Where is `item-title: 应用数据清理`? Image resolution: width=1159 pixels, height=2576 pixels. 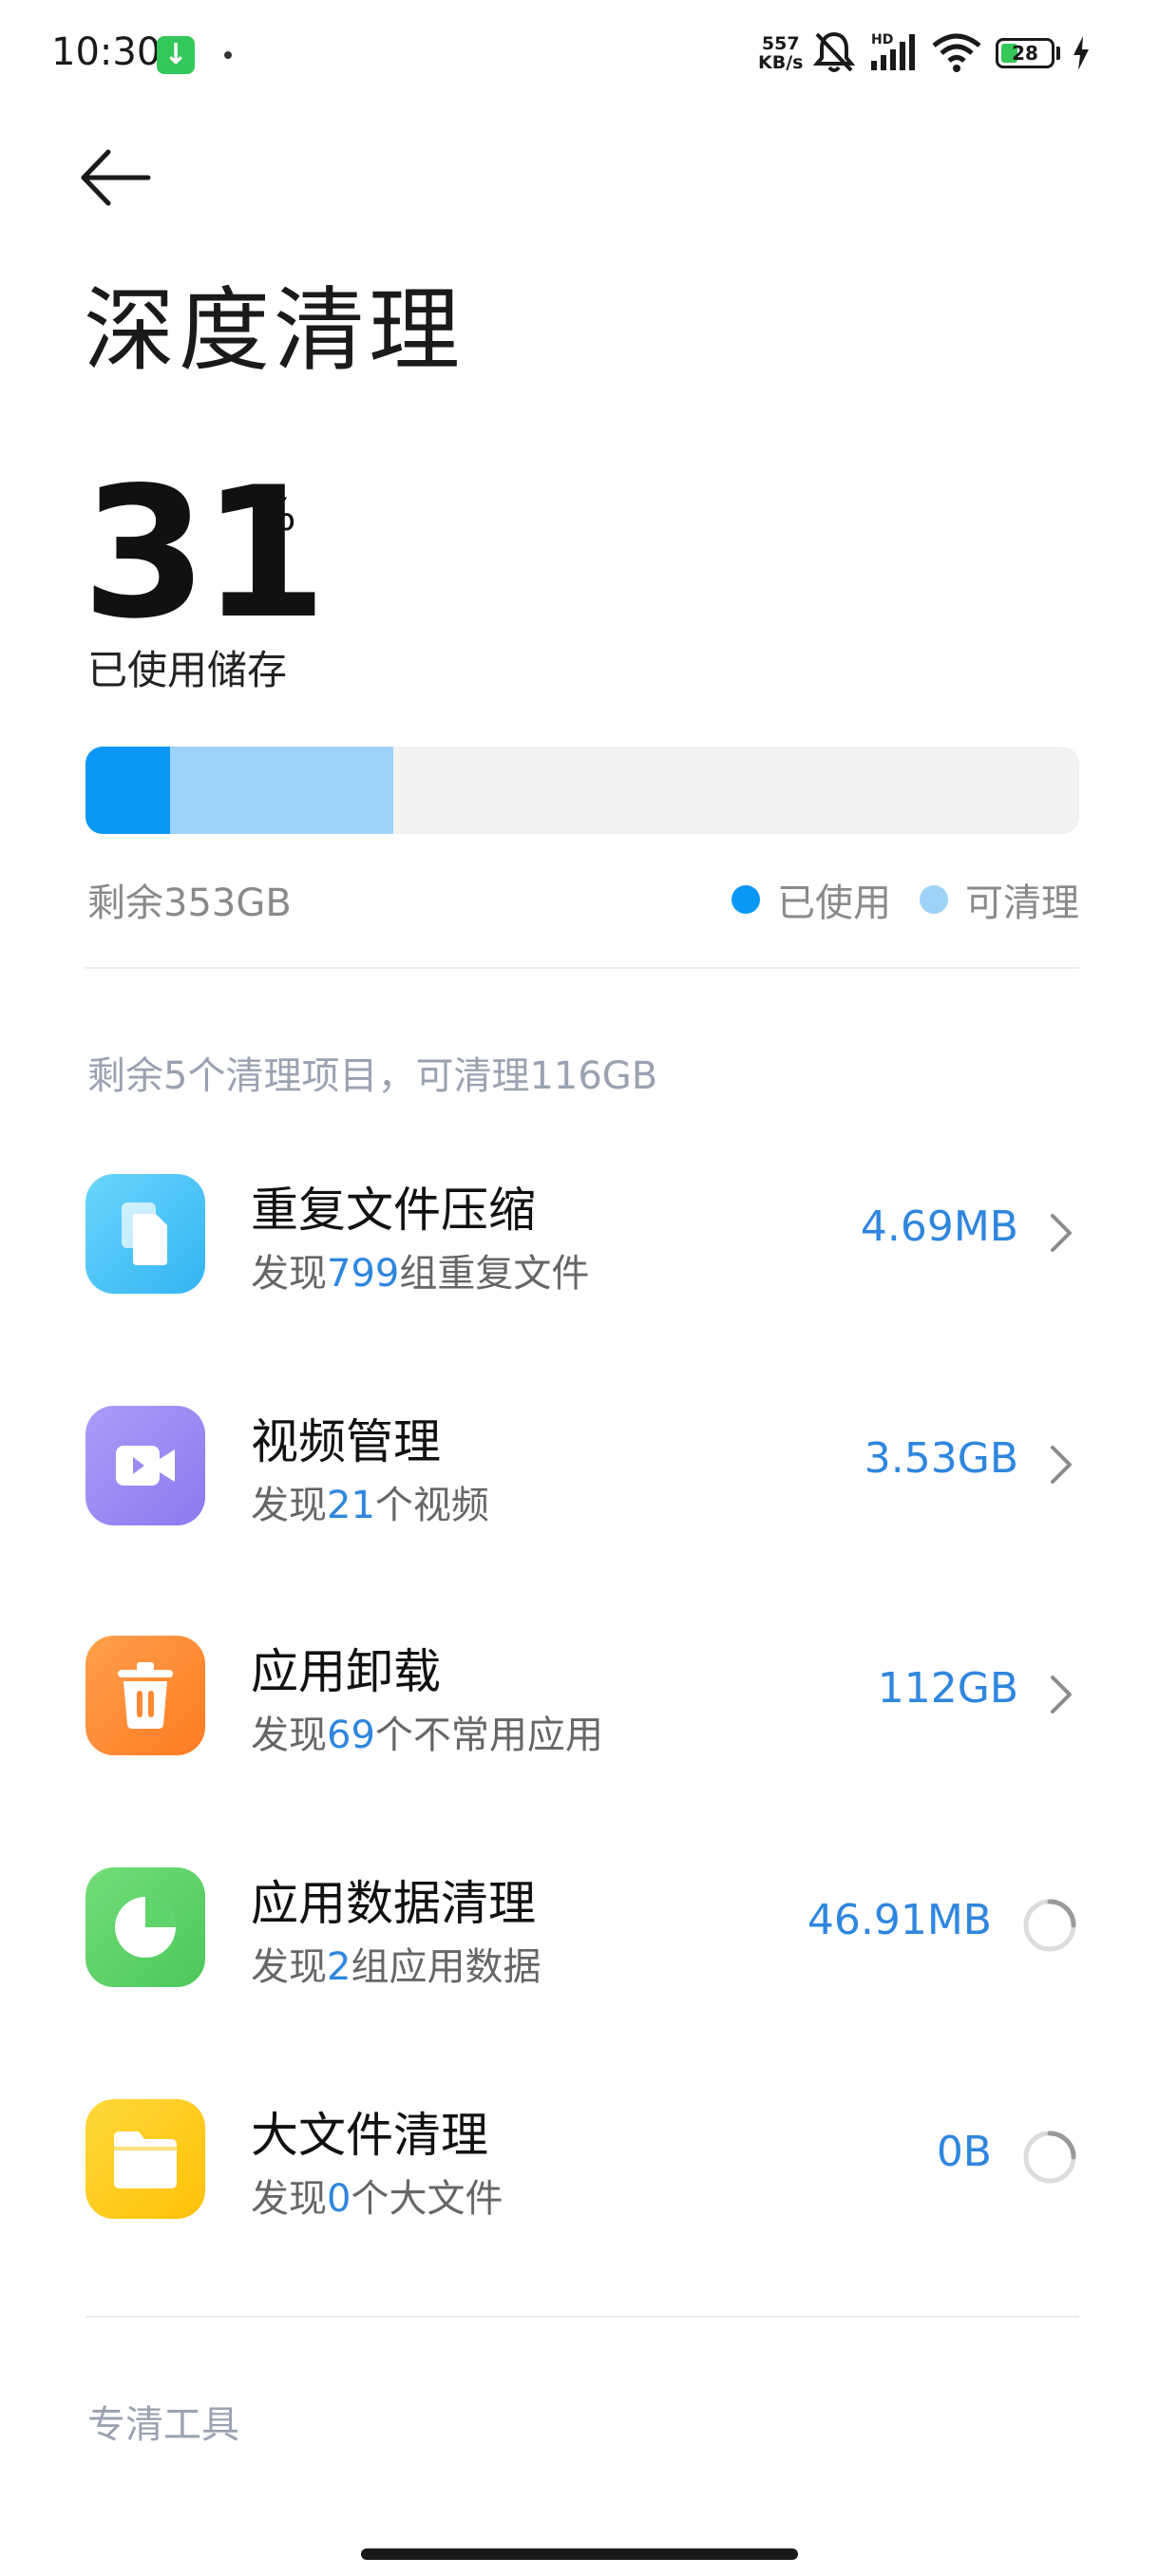 item-title: 应用数据清理 is located at coordinates (393, 1903).